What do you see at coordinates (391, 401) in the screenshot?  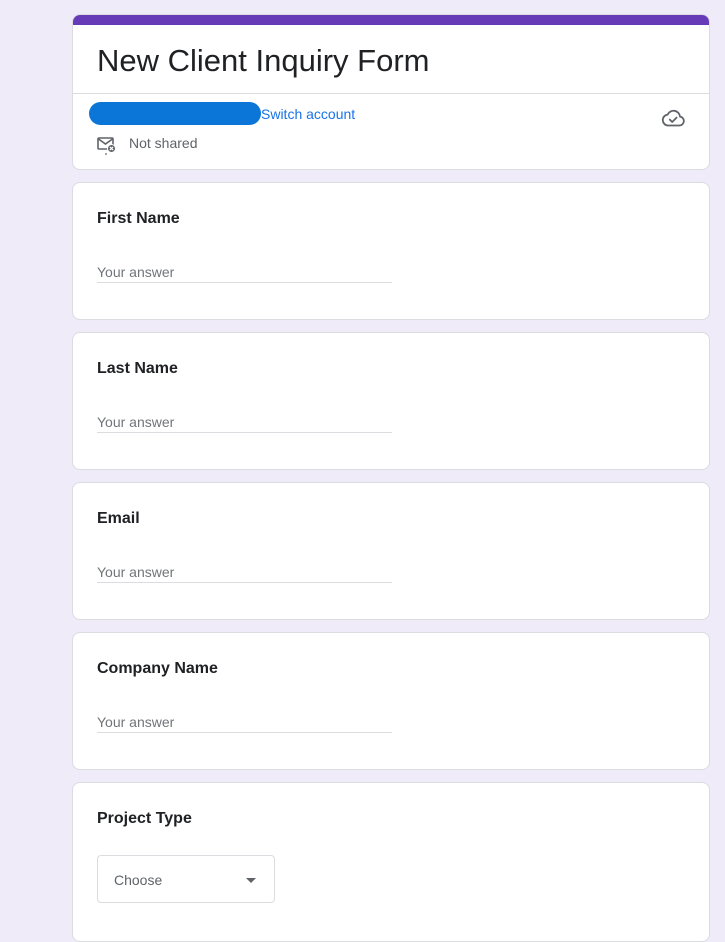 I see `question-card-last-name: Last Name` at bounding box center [391, 401].